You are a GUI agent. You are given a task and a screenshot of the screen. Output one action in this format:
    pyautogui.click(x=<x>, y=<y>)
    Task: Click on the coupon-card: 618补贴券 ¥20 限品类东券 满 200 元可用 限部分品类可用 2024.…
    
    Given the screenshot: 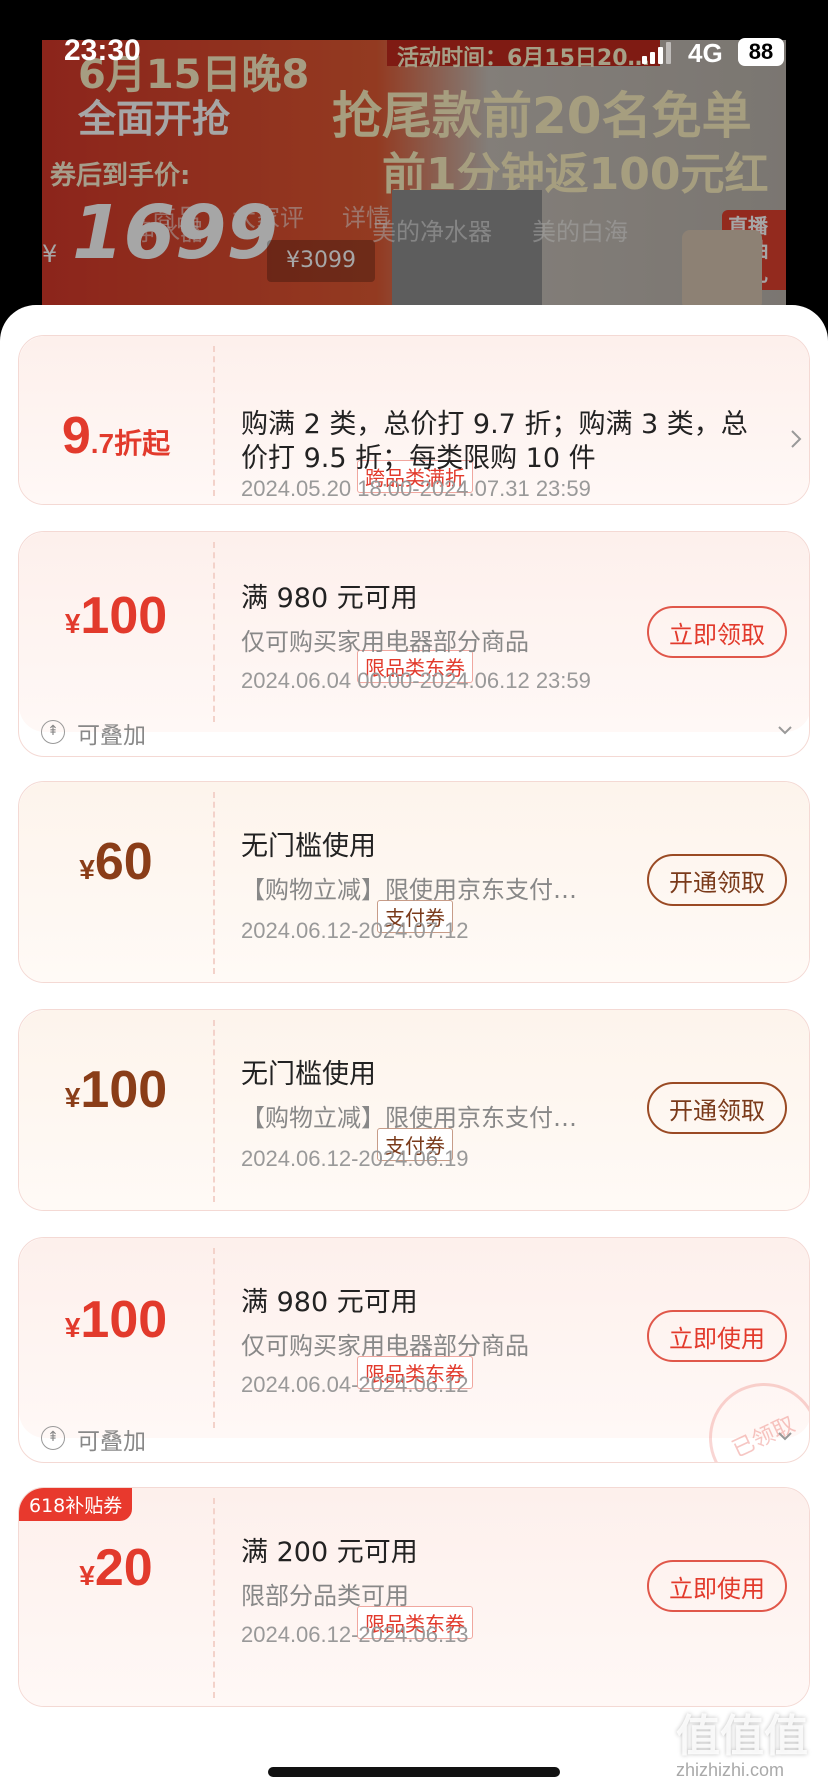 What is the action you would take?
    pyautogui.click(x=414, y=1597)
    